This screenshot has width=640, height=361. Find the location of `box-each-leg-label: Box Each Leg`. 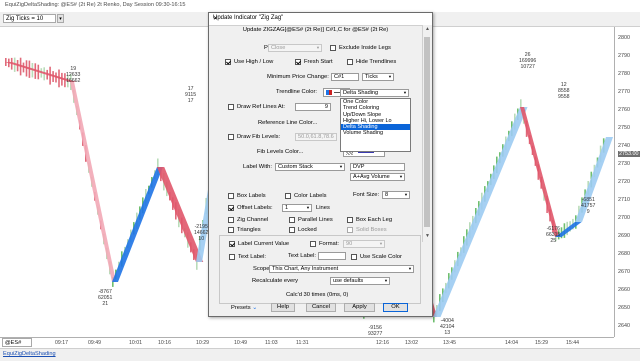

box-each-leg-label: Box Each Leg is located at coordinates (374, 220).